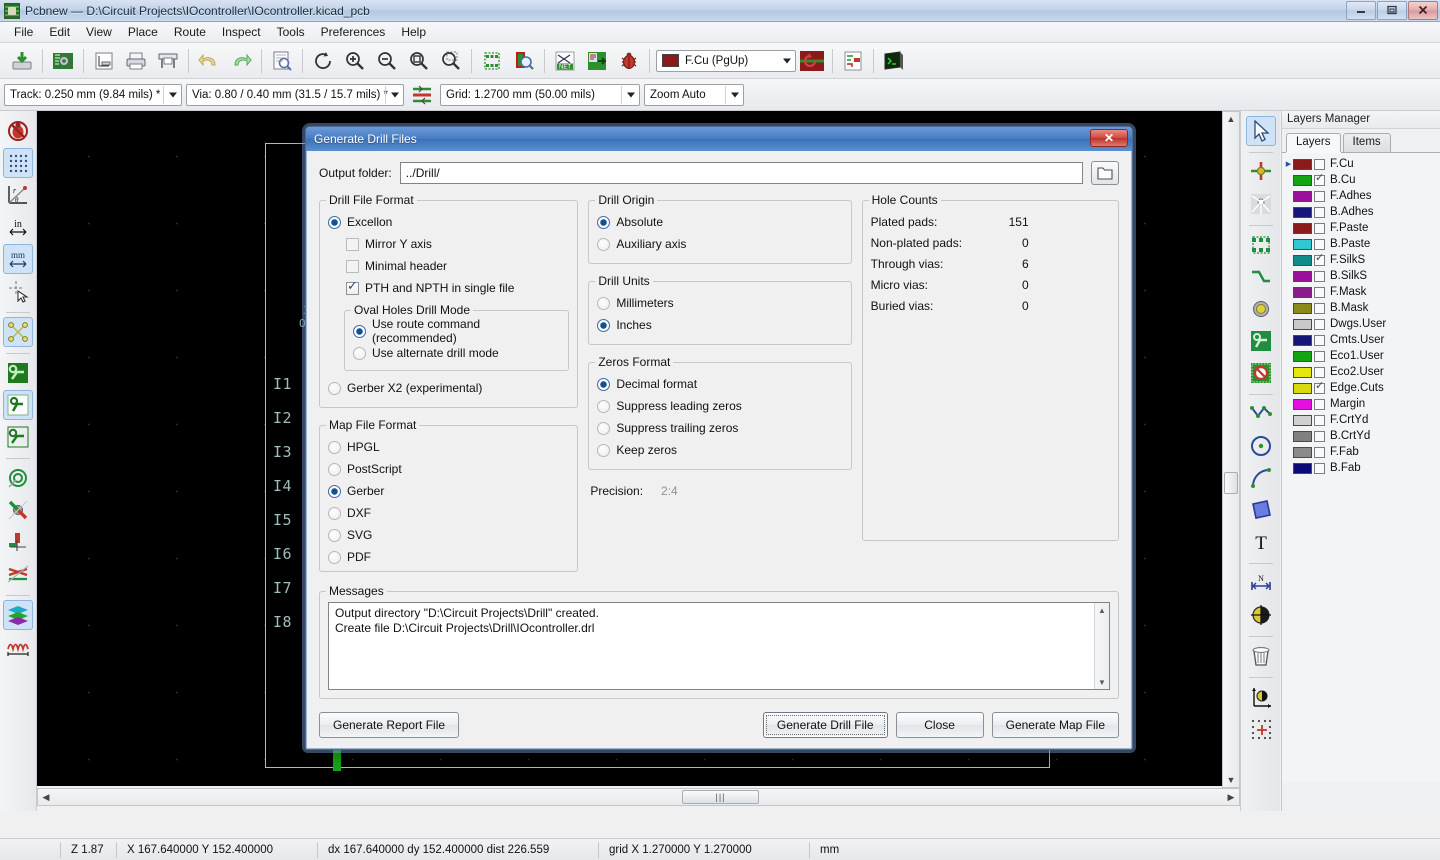 Image resolution: width=1440 pixels, height=860 pixels. What do you see at coordinates (1366, 142) in the screenshot?
I see `tab-items: Items` at bounding box center [1366, 142].